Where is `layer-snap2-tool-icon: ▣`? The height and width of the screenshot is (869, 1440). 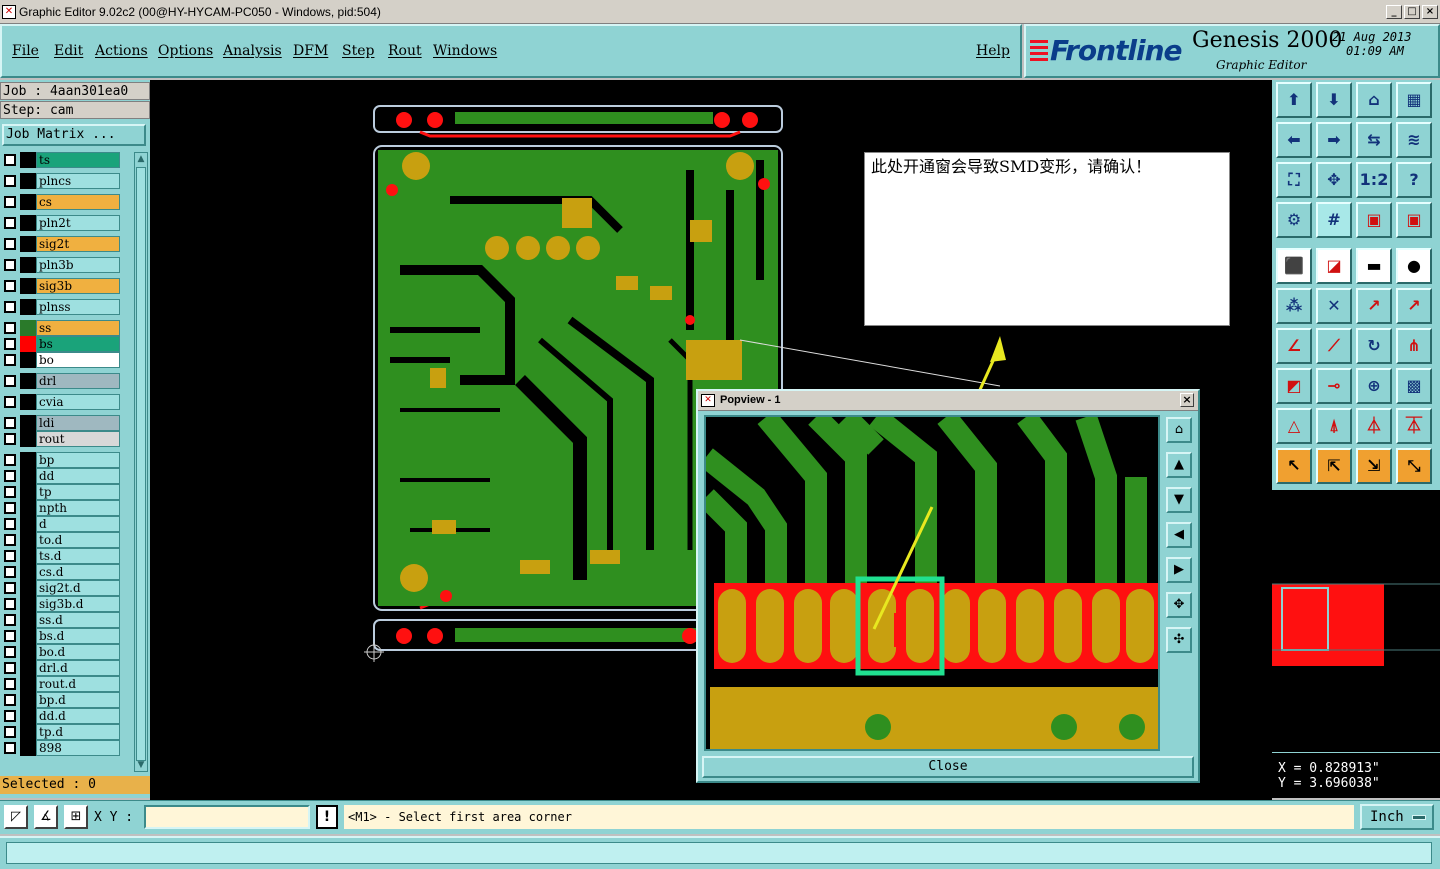 layer-snap2-tool-icon: ▣ is located at coordinates (1414, 220).